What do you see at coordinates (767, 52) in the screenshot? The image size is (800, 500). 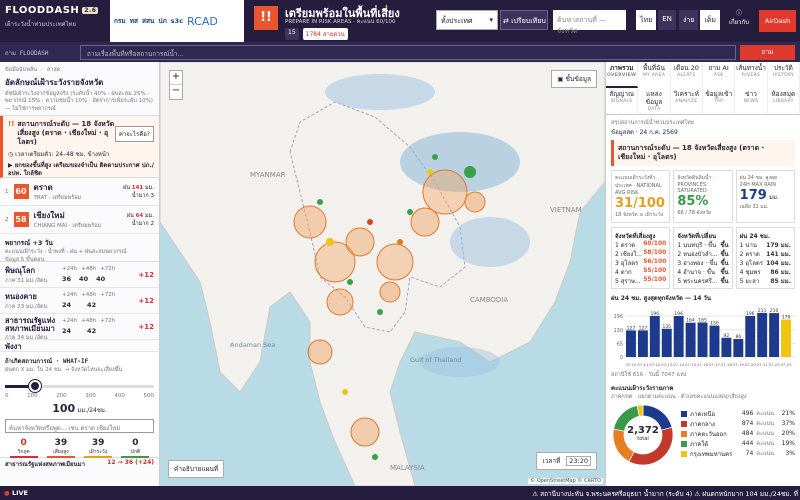 I see `ask-button: ถาม` at bounding box center [767, 52].